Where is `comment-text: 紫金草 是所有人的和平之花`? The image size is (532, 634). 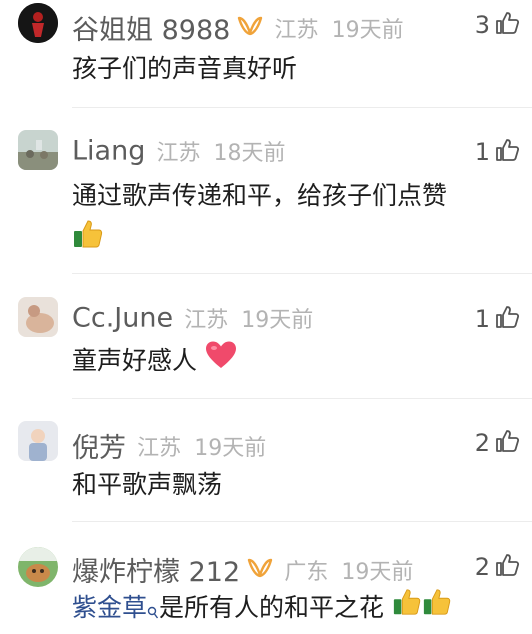 comment-text: 紫金草 是所有人的和平之花 is located at coordinates (292, 610).